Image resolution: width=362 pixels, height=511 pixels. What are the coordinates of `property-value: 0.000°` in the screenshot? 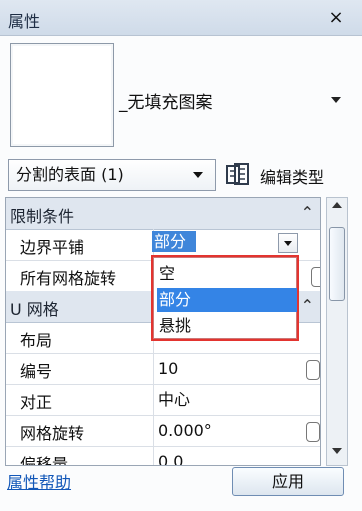 It's located at (236, 430).